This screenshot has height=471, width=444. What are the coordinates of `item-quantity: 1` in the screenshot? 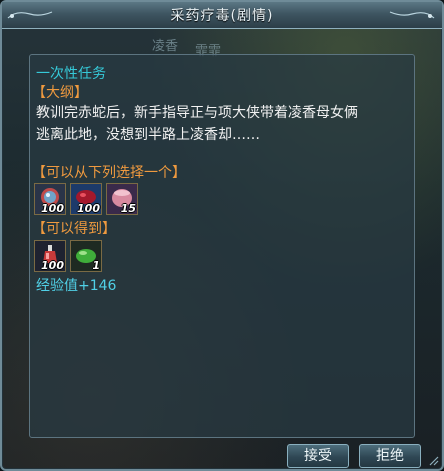 It's located at (96, 265).